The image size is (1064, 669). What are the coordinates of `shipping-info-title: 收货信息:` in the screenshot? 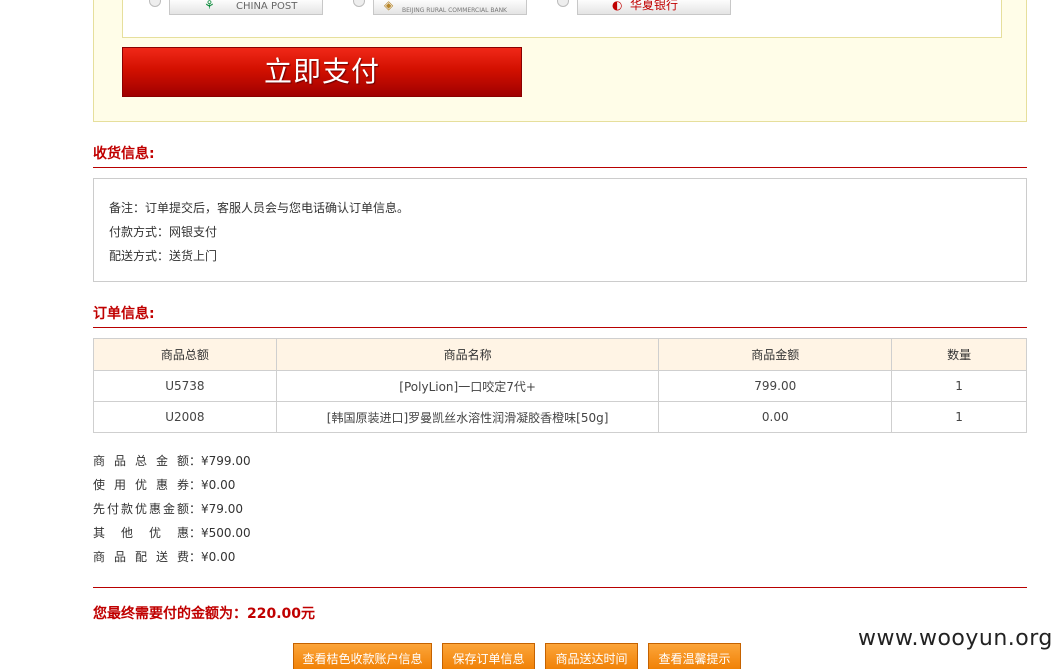 It's located at (124, 154).